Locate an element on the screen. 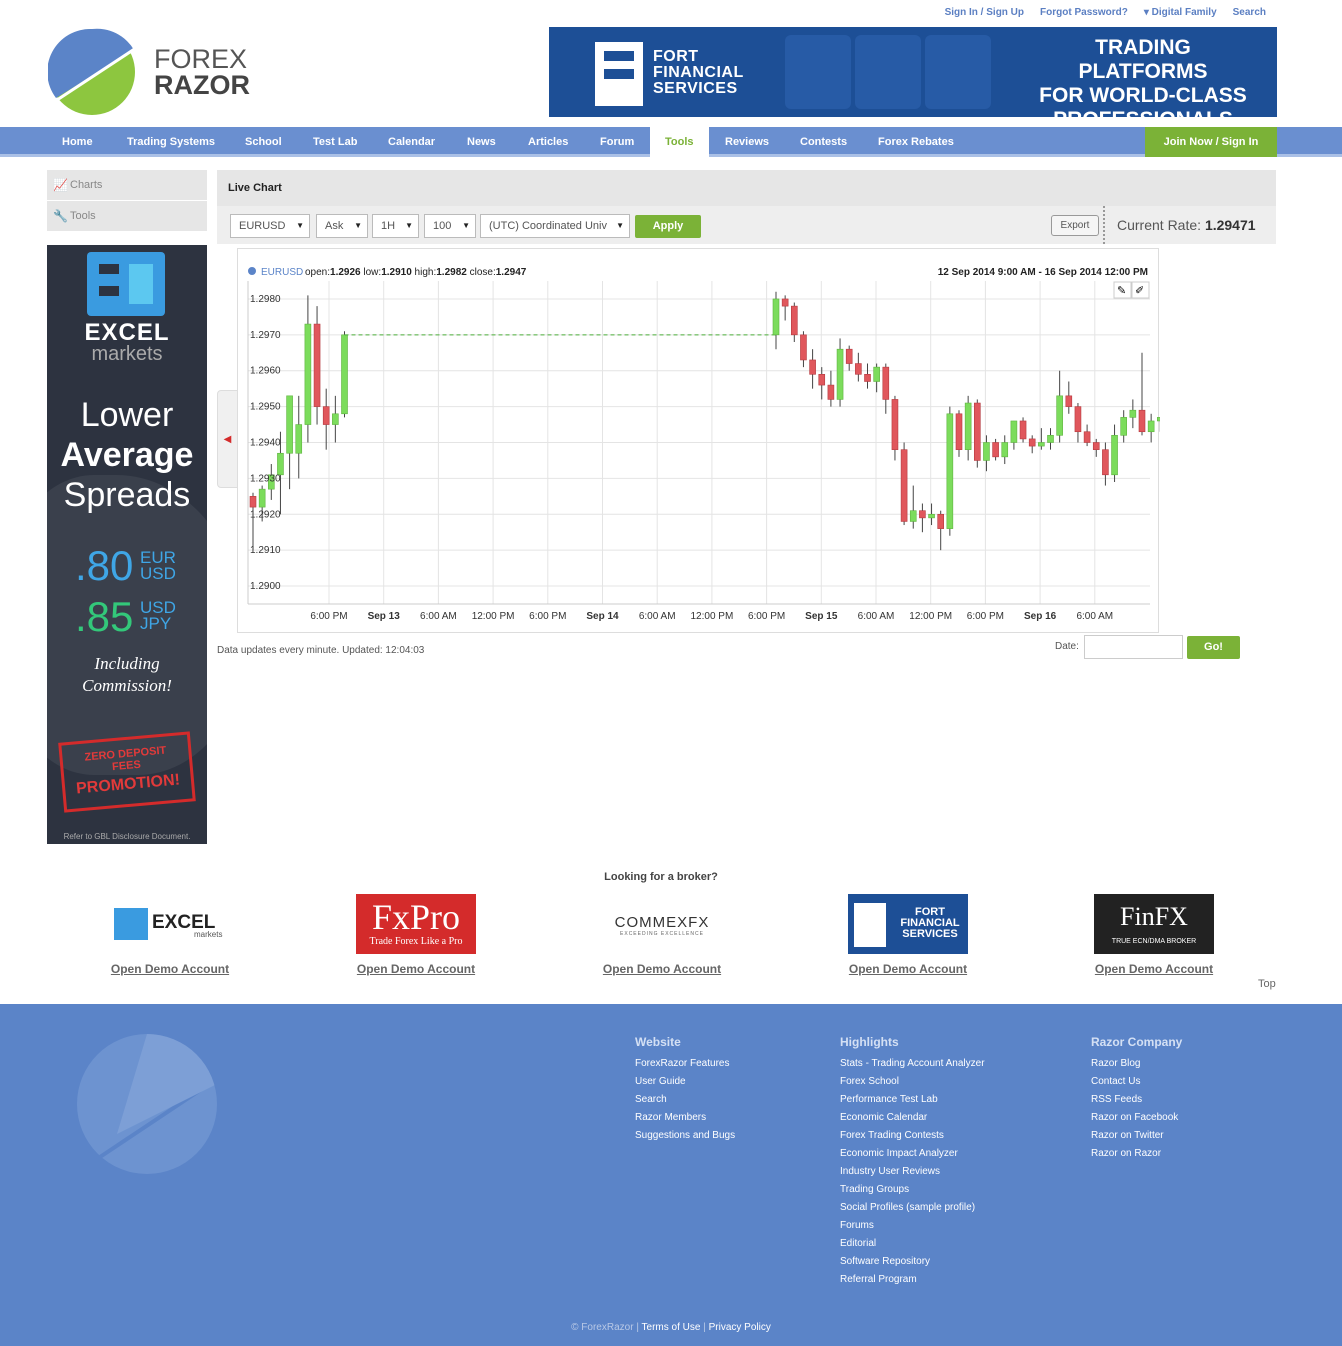 This screenshot has width=1342, height=1346. price-type-select-value: Ask is located at coordinates (334, 226).